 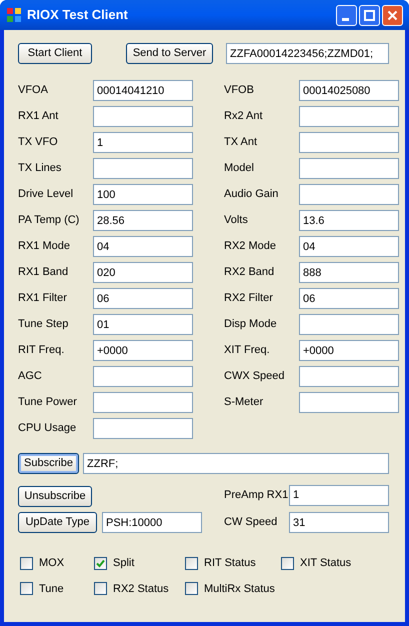 I want to click on minimize-button, so click(x=346, y=15).